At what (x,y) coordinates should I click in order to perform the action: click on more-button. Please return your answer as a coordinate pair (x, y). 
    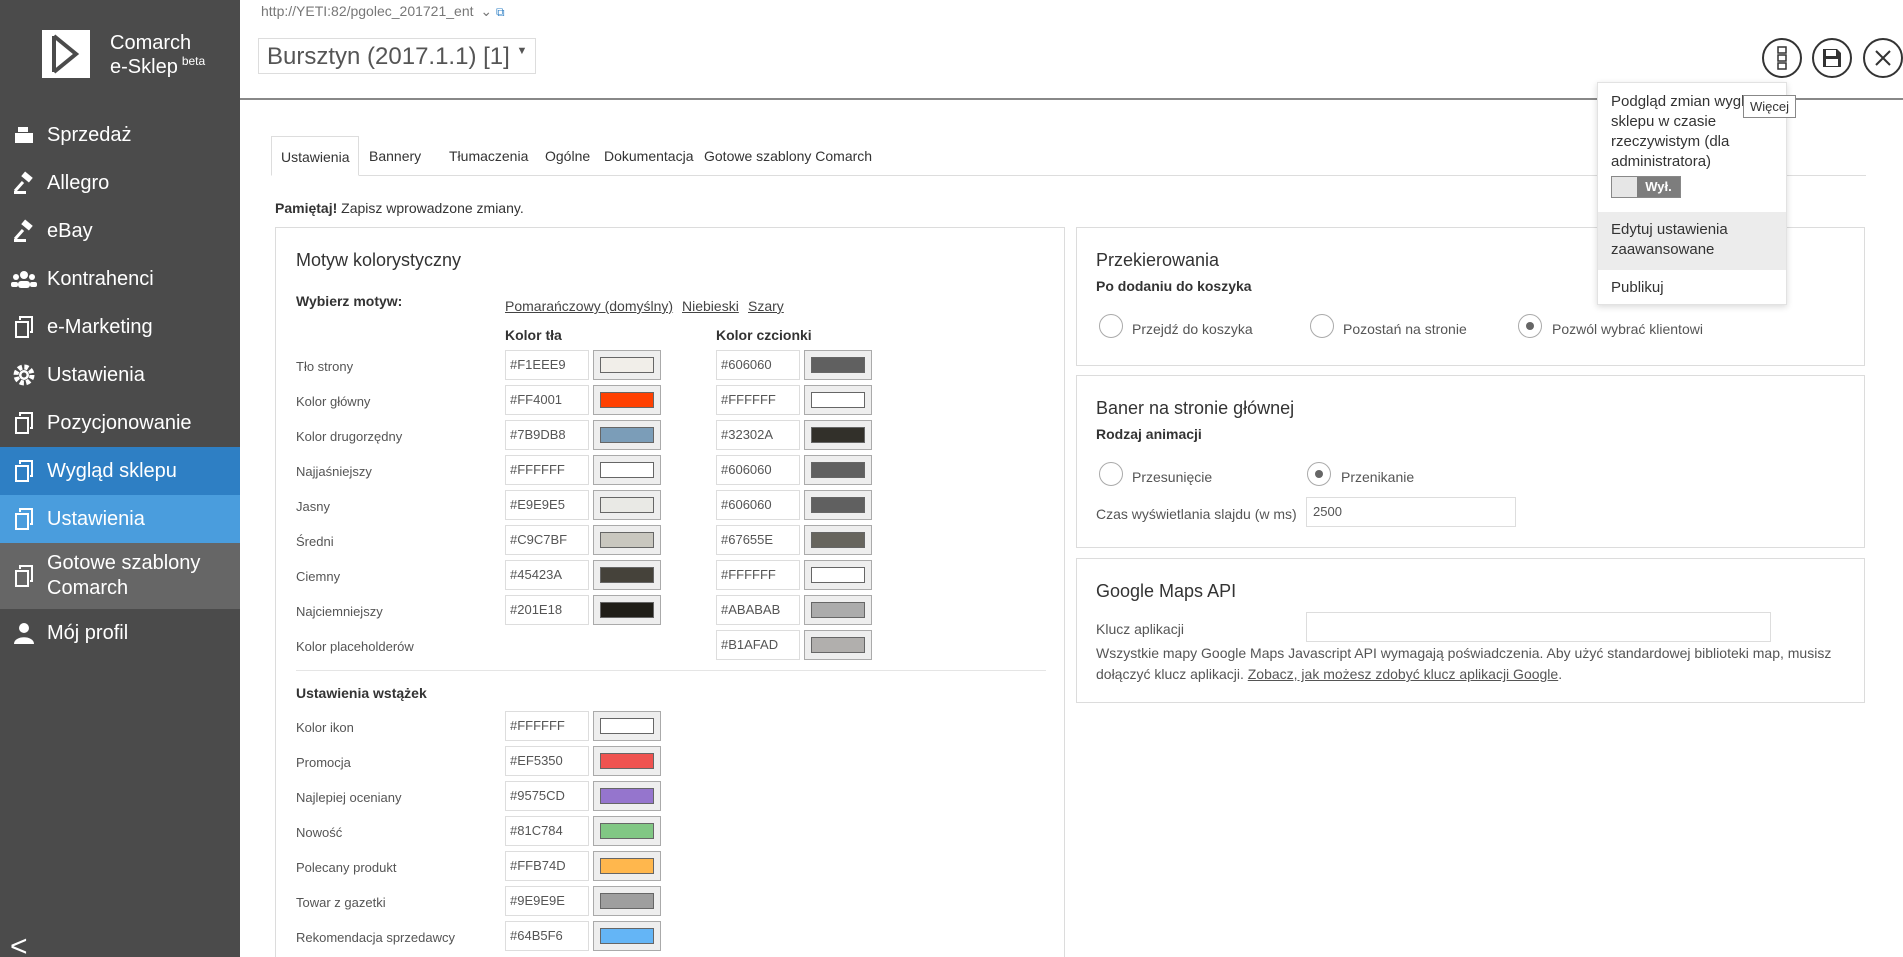
    Looking at the image, I should click on (1782, 58).